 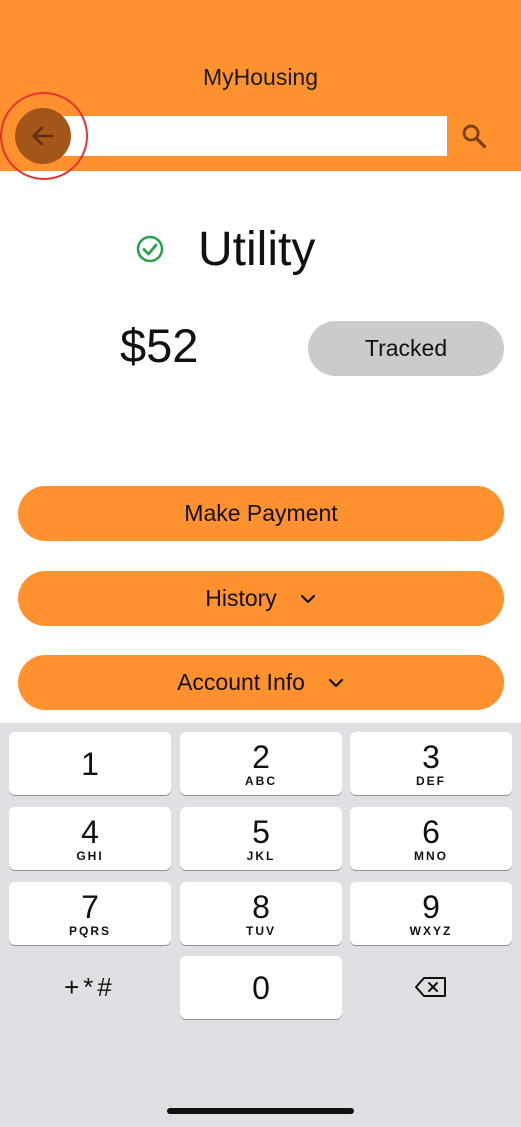 I want to click on make-payment-label: Make Payment, so click(x=261, y=513).